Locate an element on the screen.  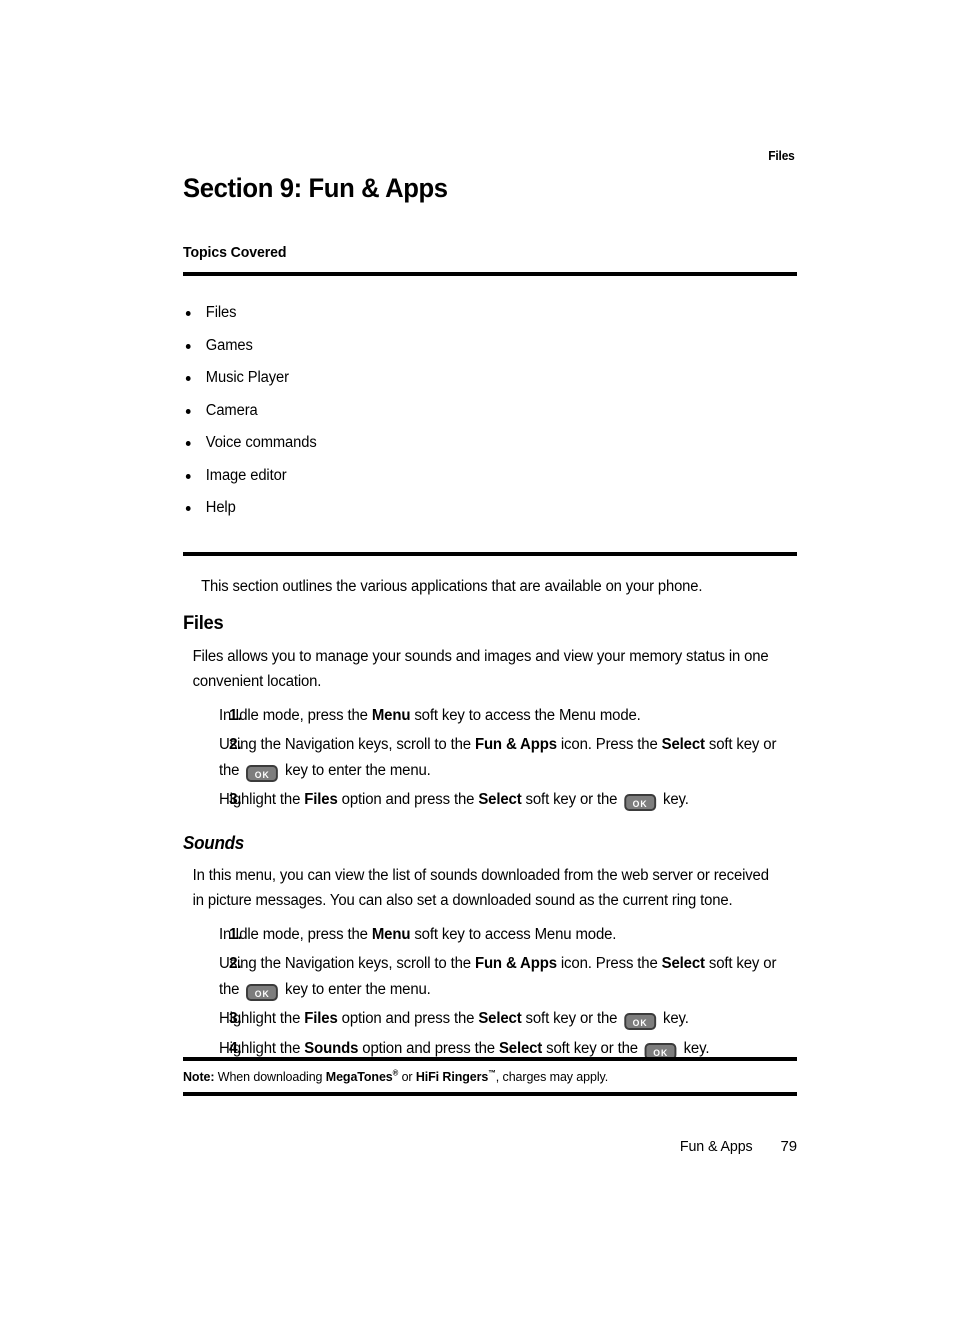
heading-sounds: Sounds is located at coordinates (213, 842).